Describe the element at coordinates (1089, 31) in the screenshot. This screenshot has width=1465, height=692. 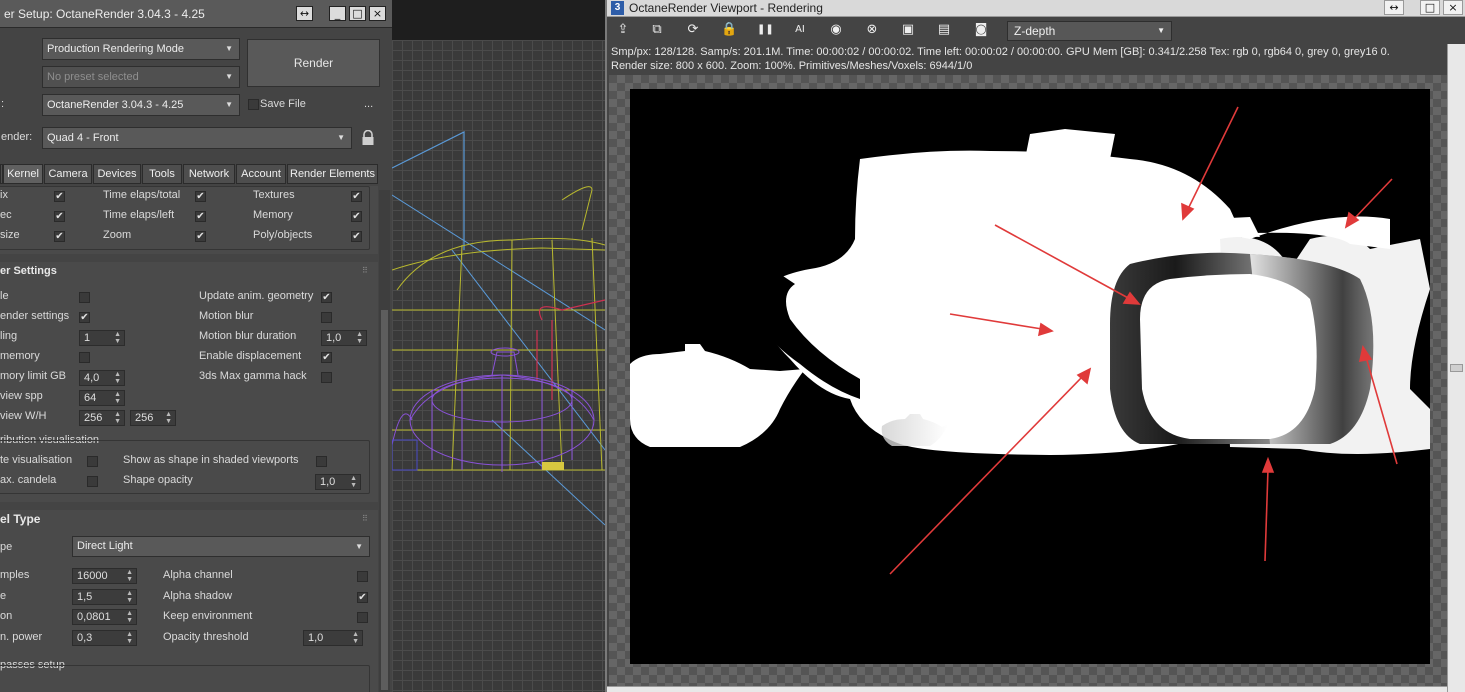
I see `render-pass-dropdown: Z-depth ▼` at that location.